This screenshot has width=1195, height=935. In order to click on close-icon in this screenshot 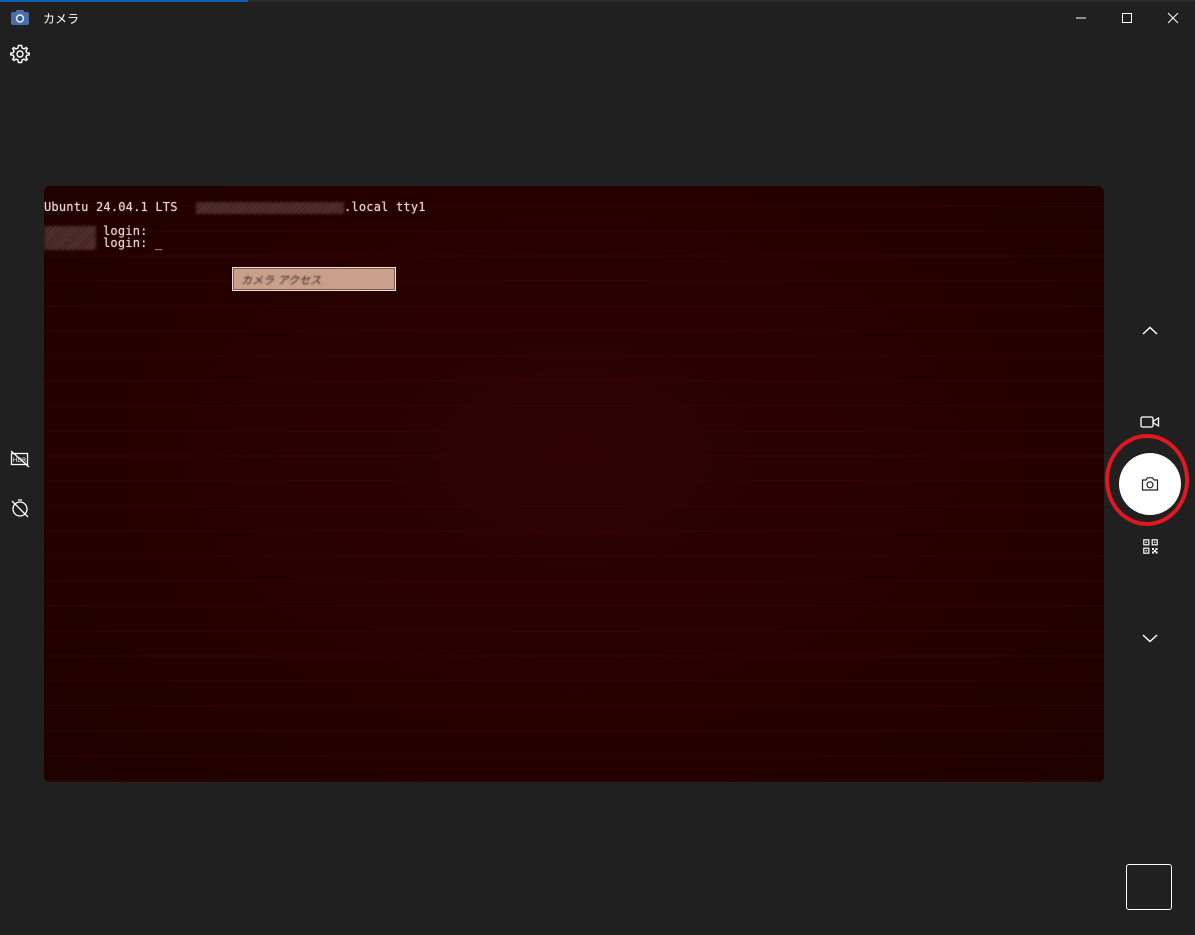, I will do `click(1173, 18)`.